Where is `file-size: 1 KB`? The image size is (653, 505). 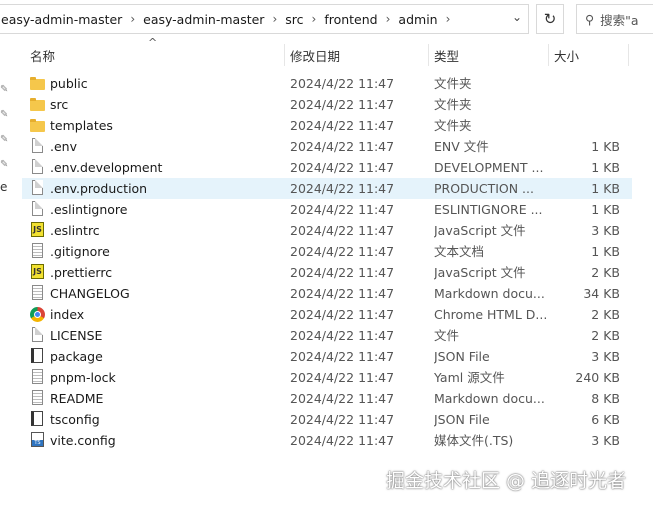
file-size: 1 KB is located at coordinates (605, 146).